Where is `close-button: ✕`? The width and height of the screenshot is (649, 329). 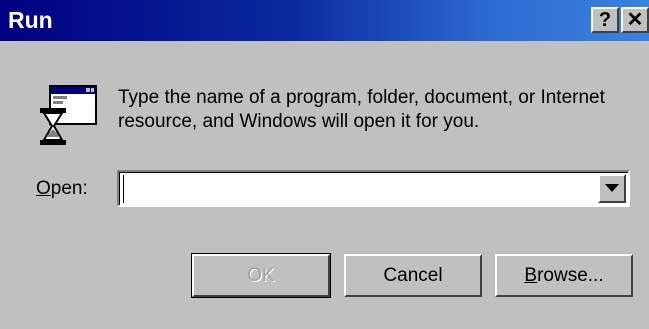 close-button: ✕ is located at coordinates (635, 20).